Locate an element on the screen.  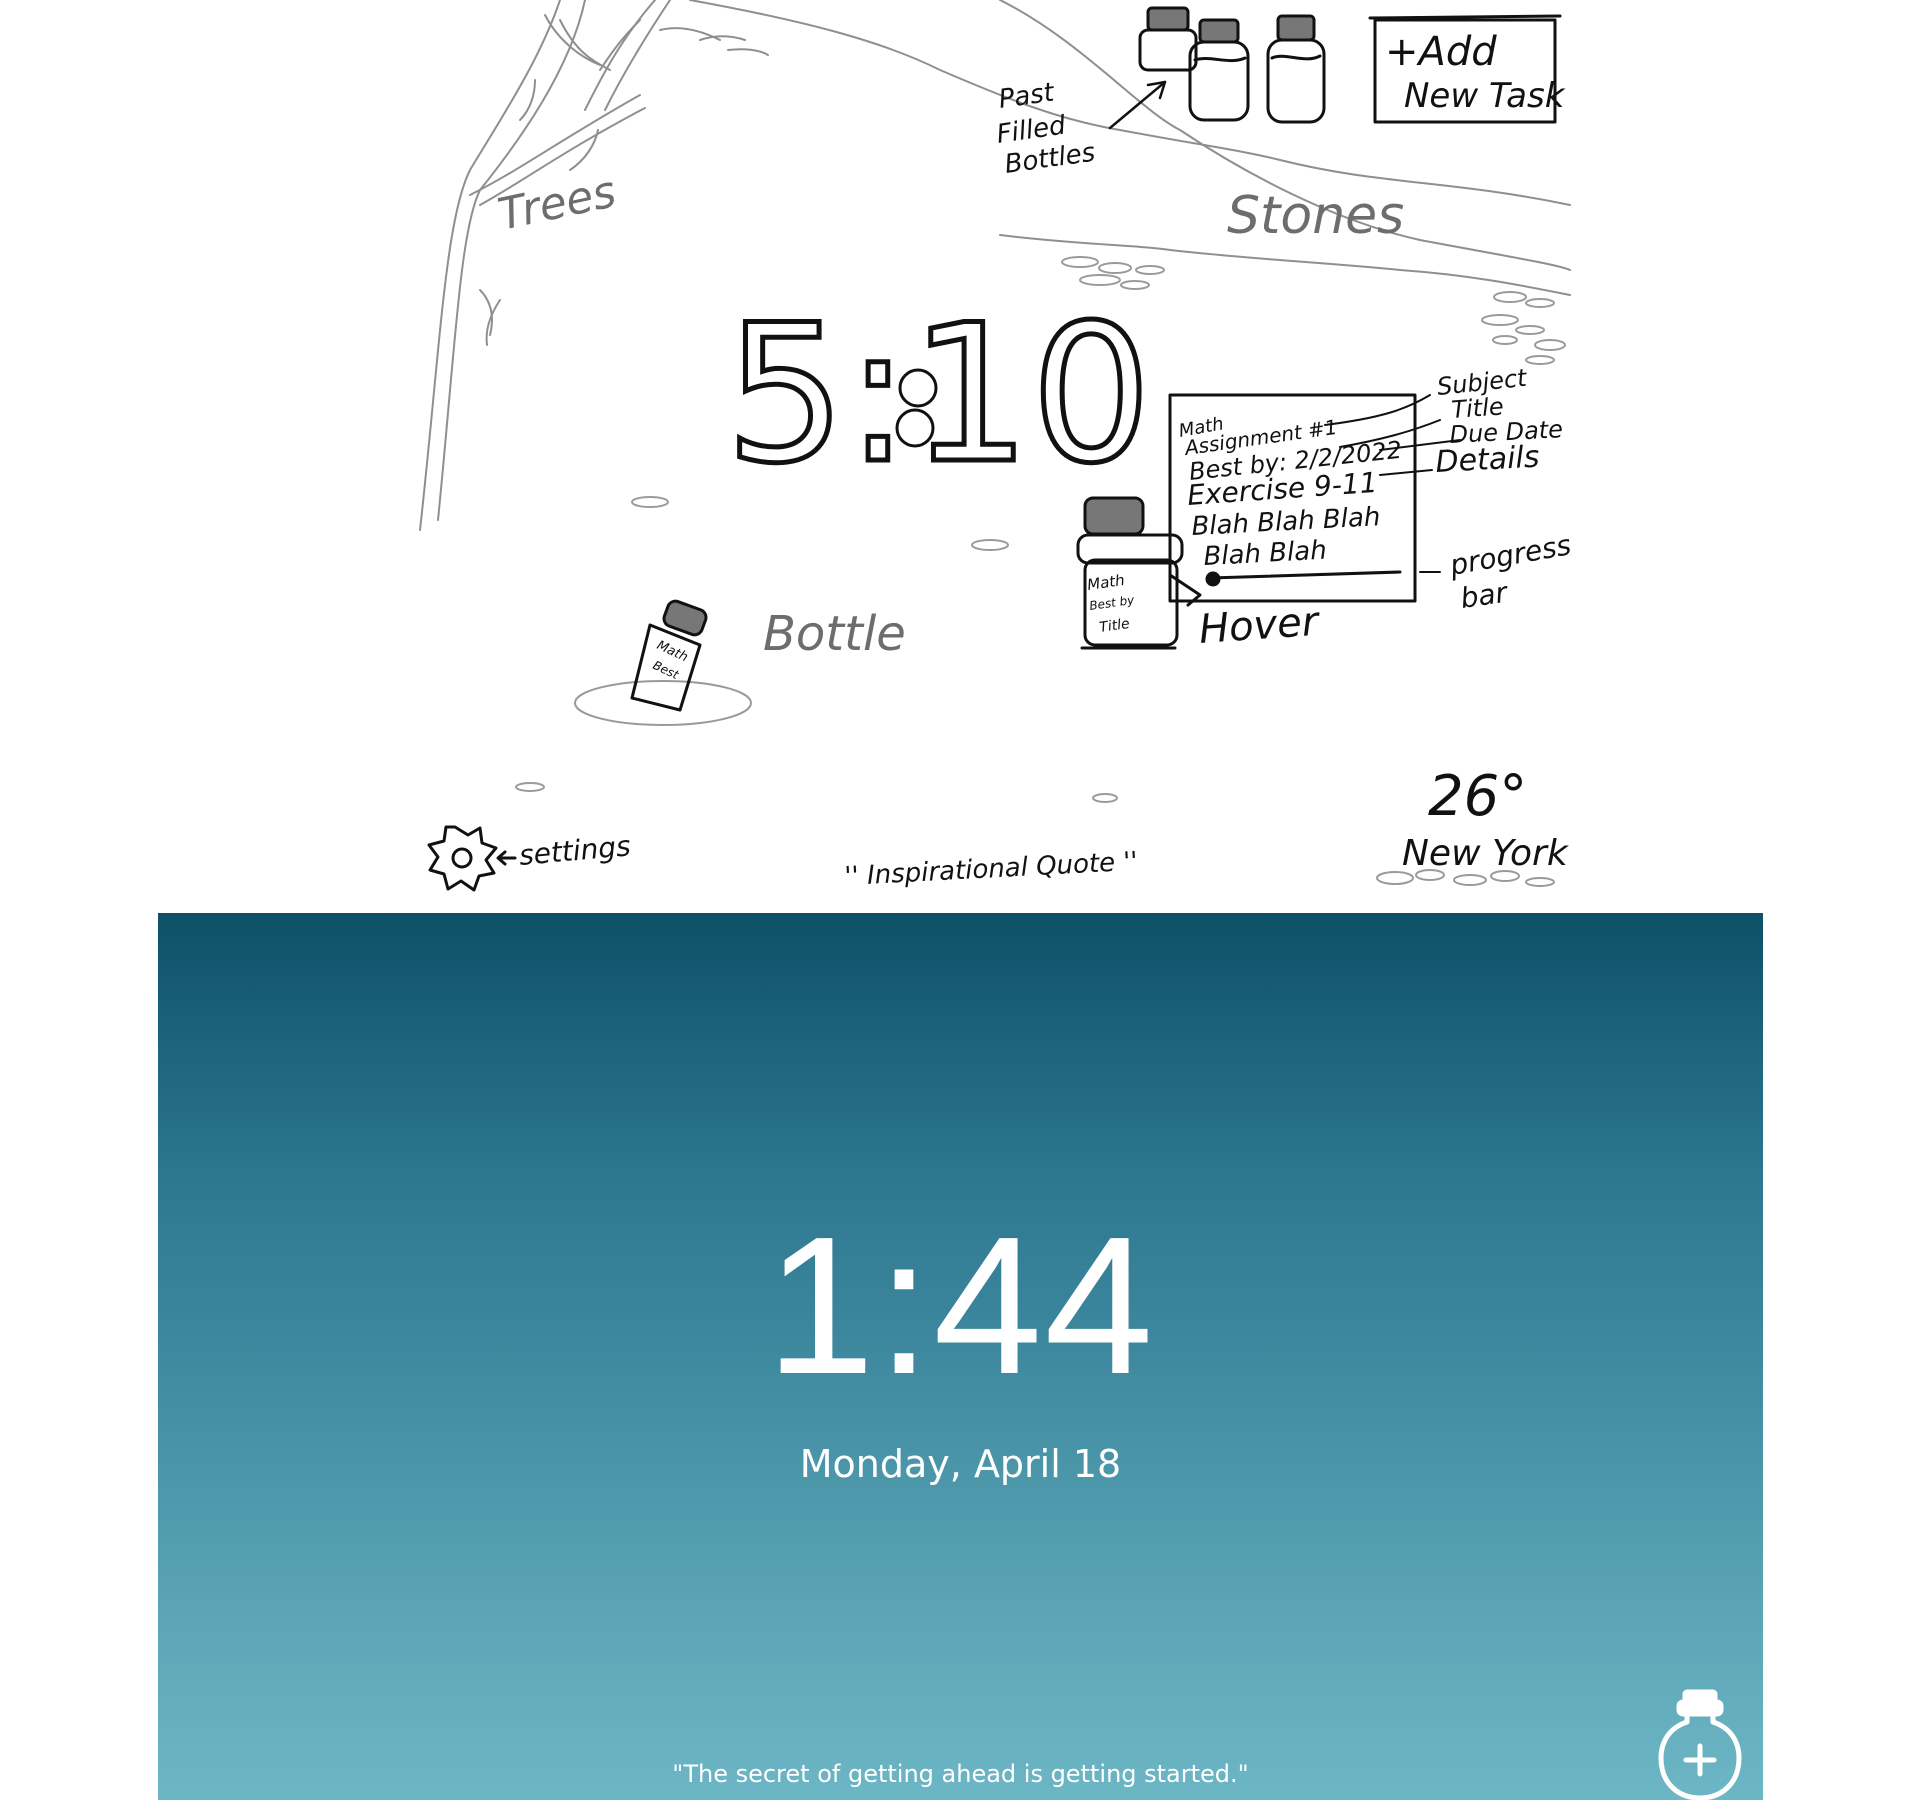
hover-bottle-label-title: Title is located at coordinates (1114, 626).